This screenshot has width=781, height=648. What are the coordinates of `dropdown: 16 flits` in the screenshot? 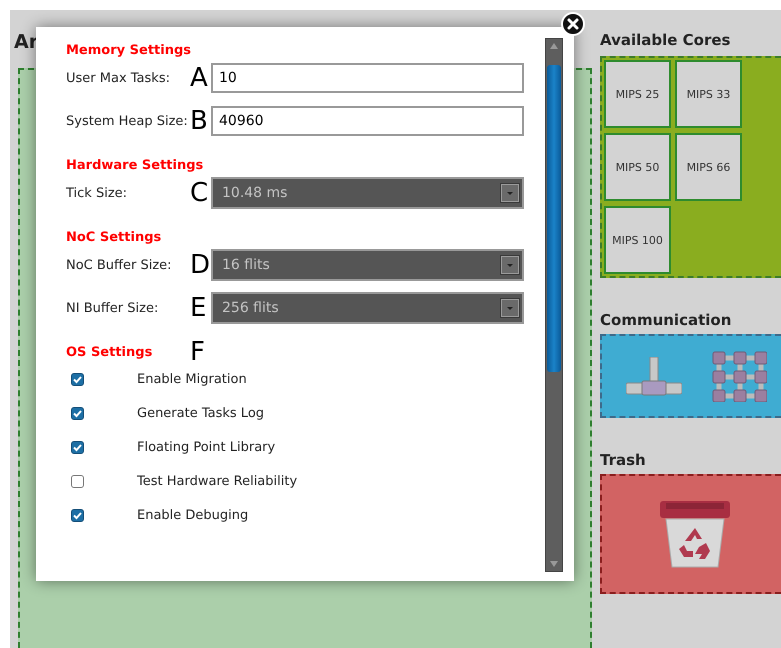 It's located at (367, 265).